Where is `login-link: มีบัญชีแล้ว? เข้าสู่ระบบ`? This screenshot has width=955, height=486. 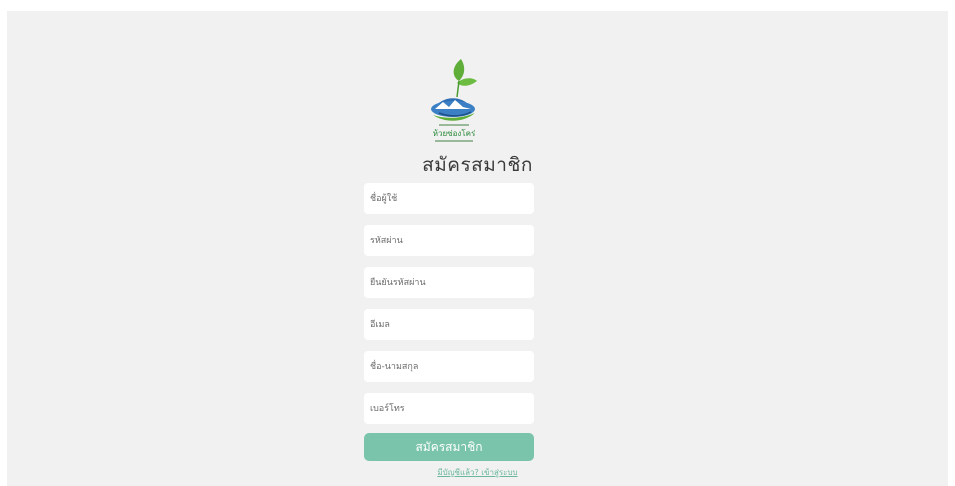
login-link: มีบัญชีแล้ว? เข้าสู่ระบบ is located at coordinates (477, 472).